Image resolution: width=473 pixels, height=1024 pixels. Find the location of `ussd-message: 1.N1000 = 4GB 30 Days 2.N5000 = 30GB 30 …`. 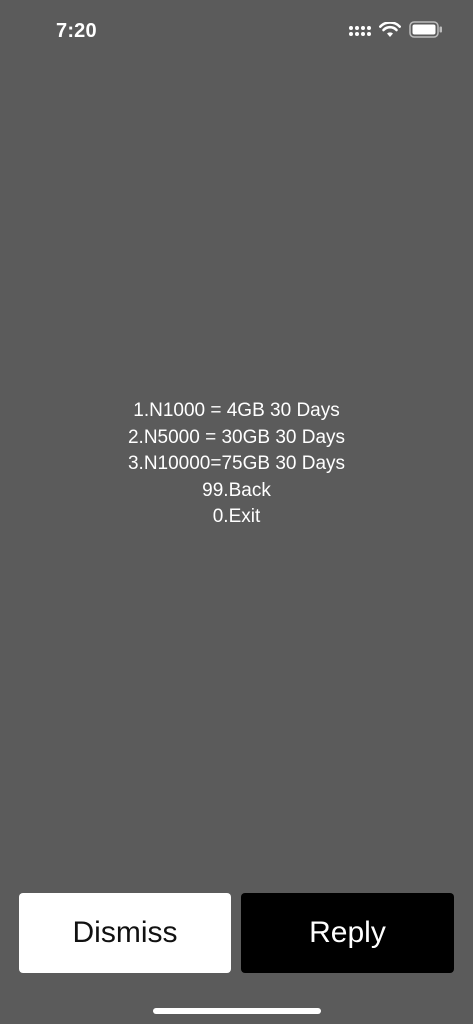

ussd-message: 1.N1000 = 4GB 30 Days 2.N5000 = 30GB 30 … is located at coordinates (236, 464).